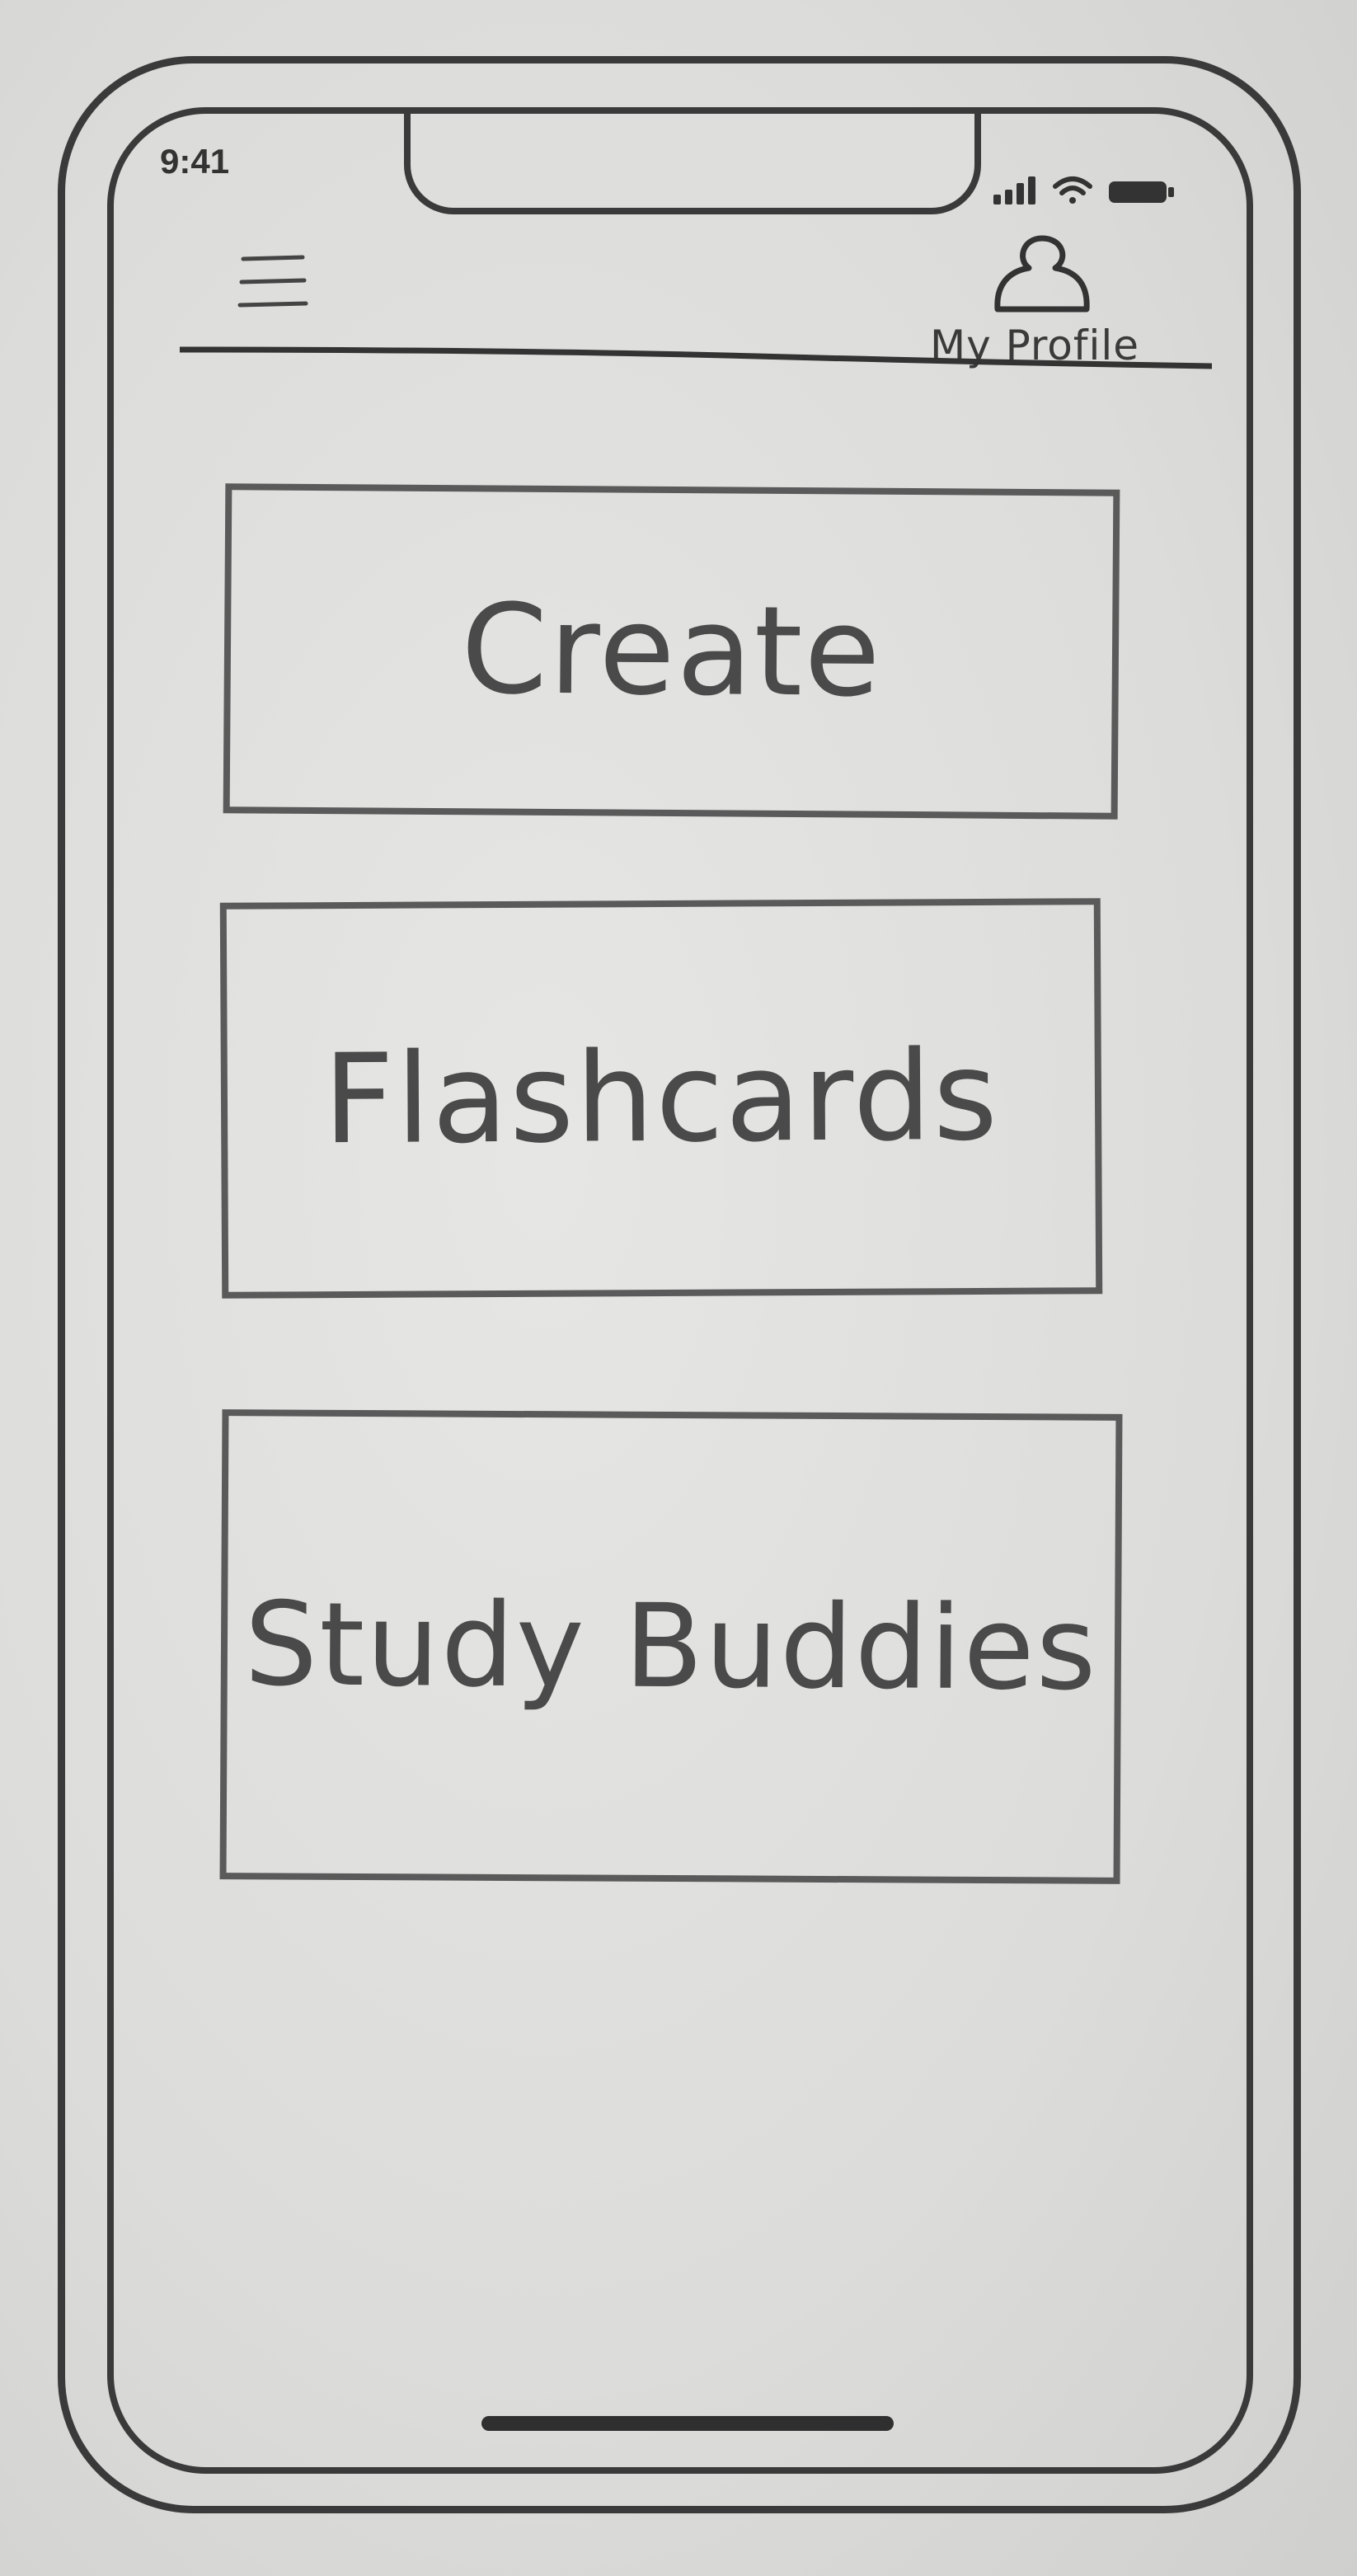 The height and width of the screenshot is (2576, 1357). I want to click on header-divider, so click(696, 357).